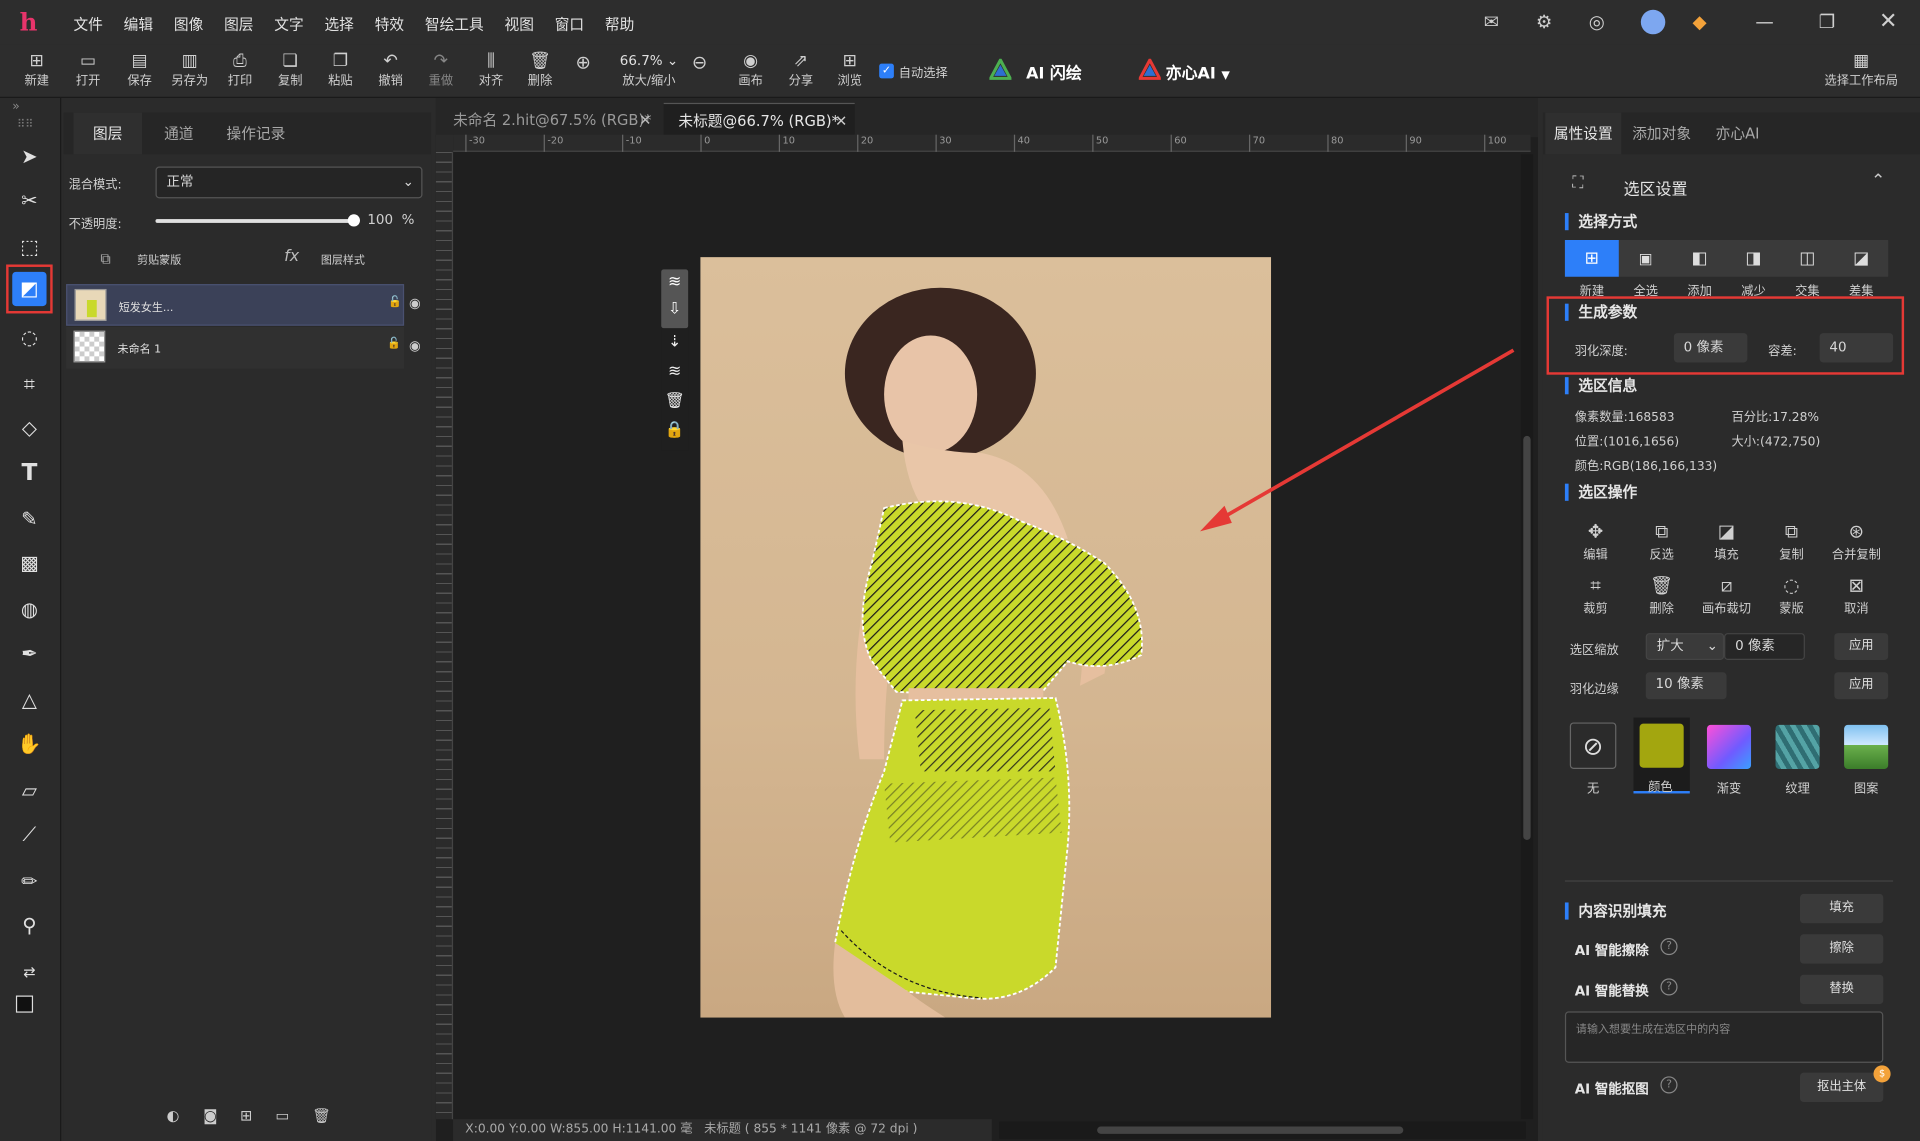 Image resolution: width=1920 pixels, height=1141 pixels. Describe the element at coordinates (29, 654) in the screenshot. I see `pen-tool-icon: ✒` at that location.